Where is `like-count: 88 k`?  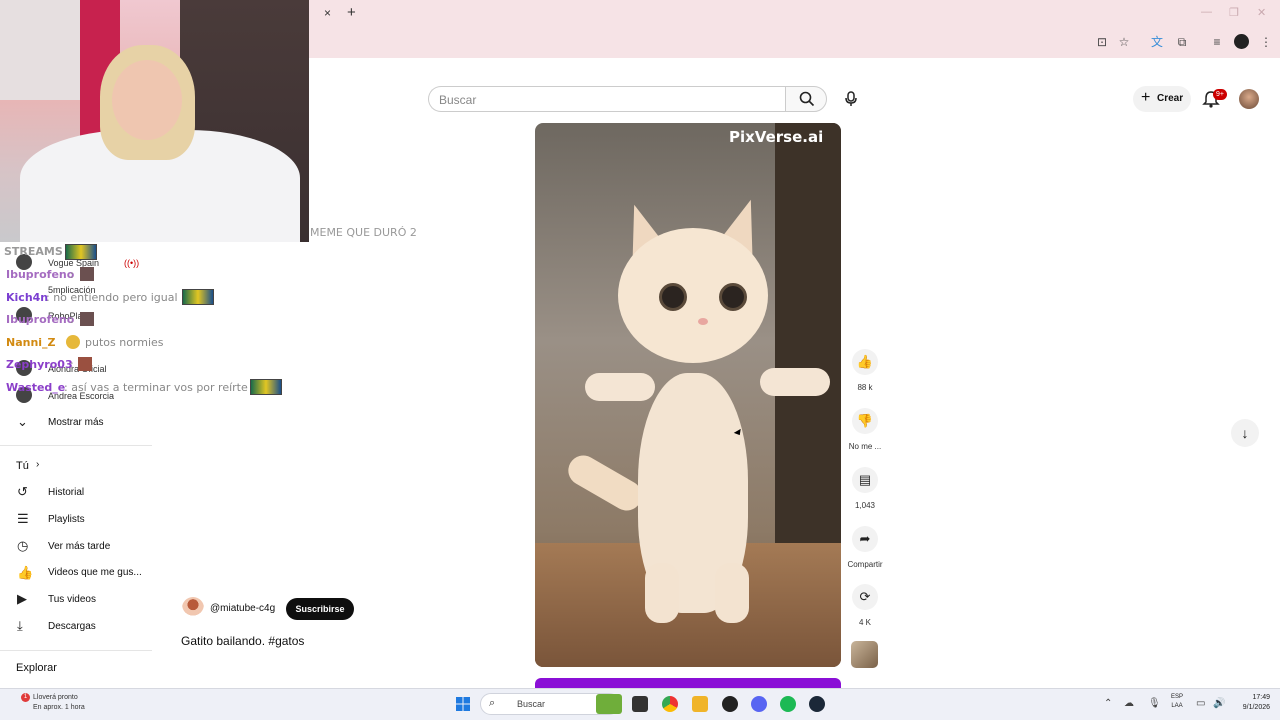
like-count: 88 k is located at coordinates (865, 387).